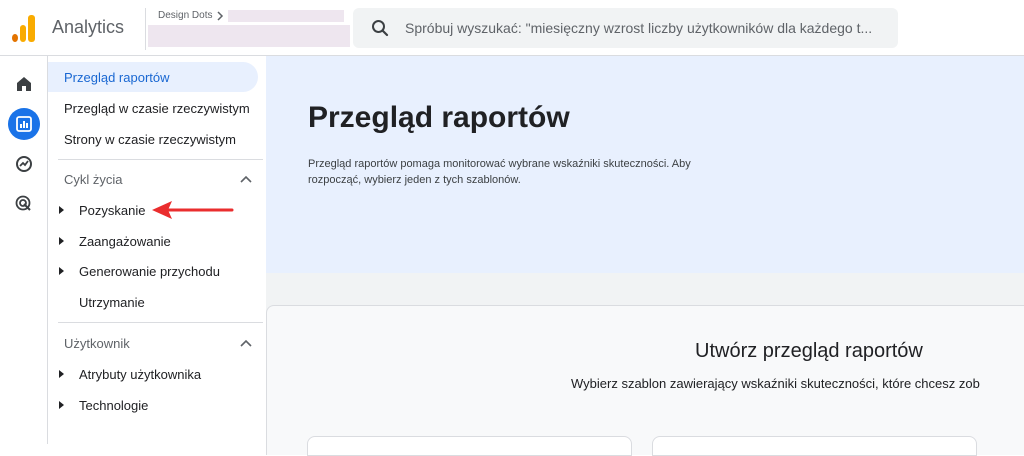 The image size is (1024, 456). Describe the element at coordinates (158, 343) in the screenshot. I see `section-user-header: Użytkownik` at that location.